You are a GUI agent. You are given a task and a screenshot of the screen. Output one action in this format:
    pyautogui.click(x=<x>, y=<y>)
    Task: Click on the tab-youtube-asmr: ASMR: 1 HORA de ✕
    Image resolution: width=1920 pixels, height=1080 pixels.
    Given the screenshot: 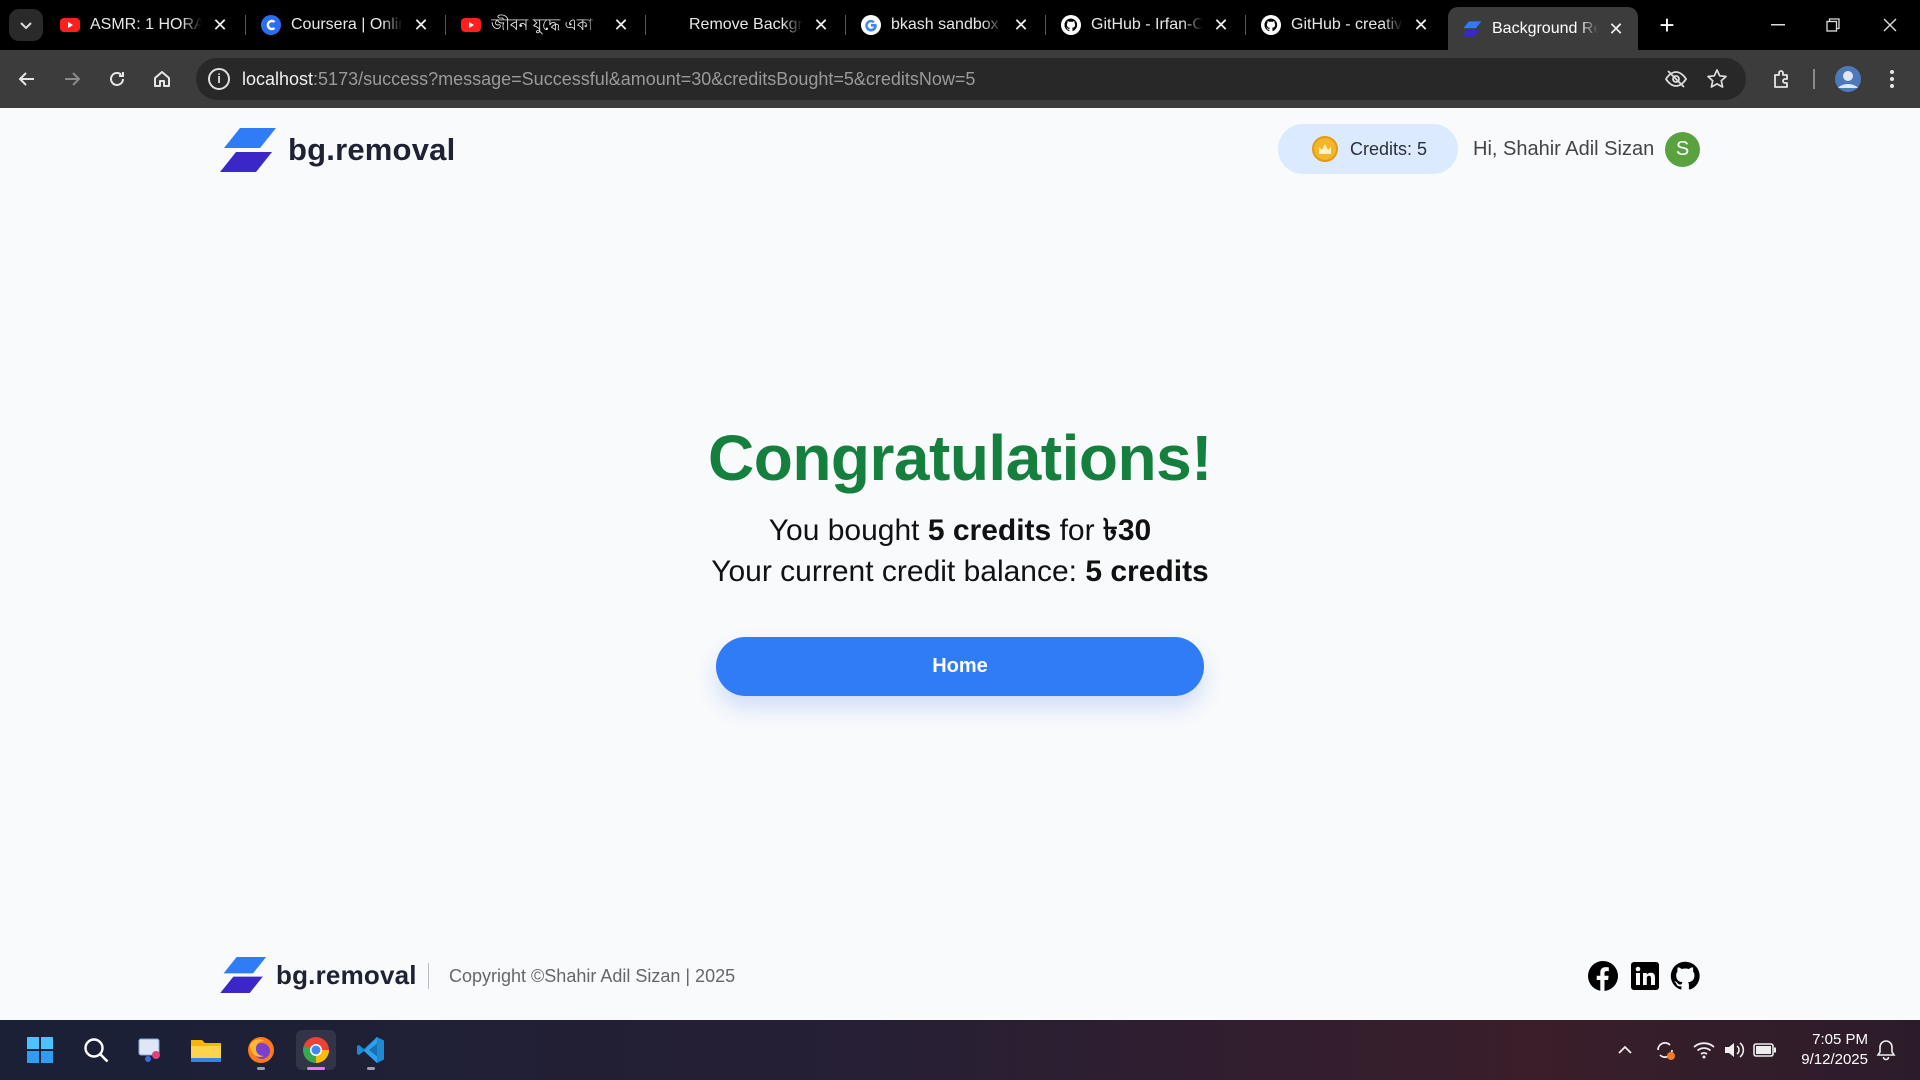 What is the action you would take?
    pyautogui.click(x=144, y=25)
    